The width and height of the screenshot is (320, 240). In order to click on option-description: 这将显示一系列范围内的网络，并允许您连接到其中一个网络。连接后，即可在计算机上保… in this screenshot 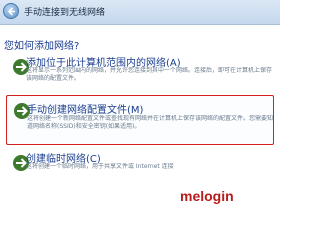, I will do `click(149, 74)`.